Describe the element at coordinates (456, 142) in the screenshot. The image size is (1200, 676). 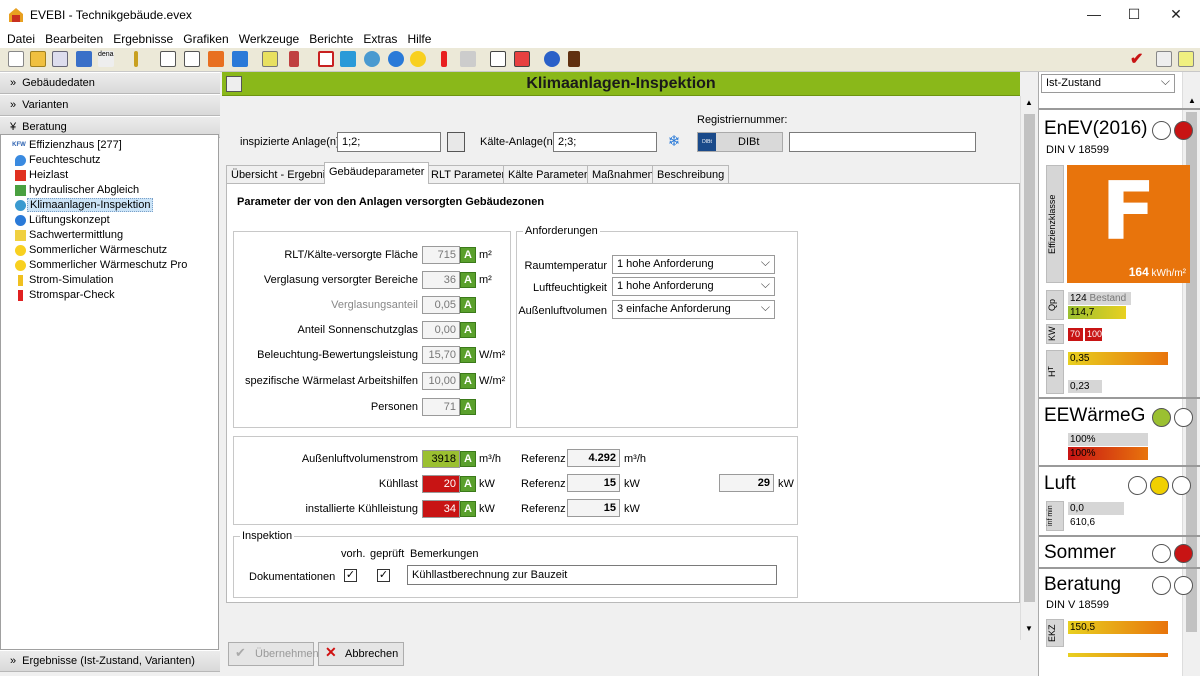
I see `select-anlage-button` at that location.